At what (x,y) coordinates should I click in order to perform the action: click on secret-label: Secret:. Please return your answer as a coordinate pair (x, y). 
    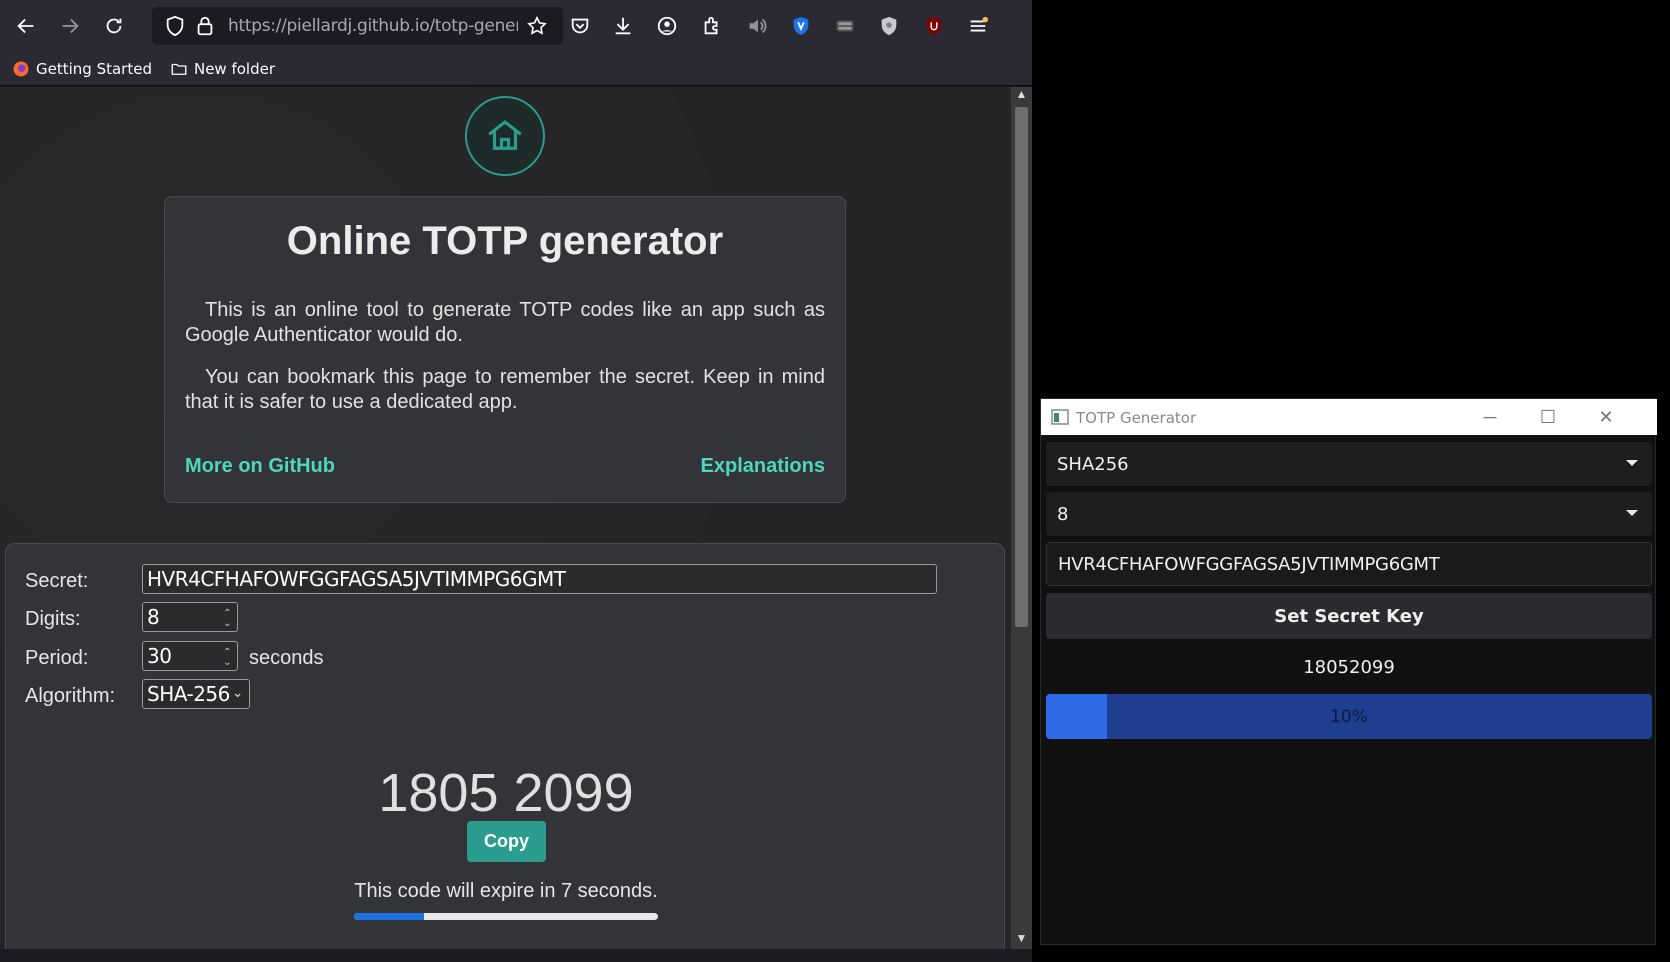
    Looking at the image, I should click on (57, 581).